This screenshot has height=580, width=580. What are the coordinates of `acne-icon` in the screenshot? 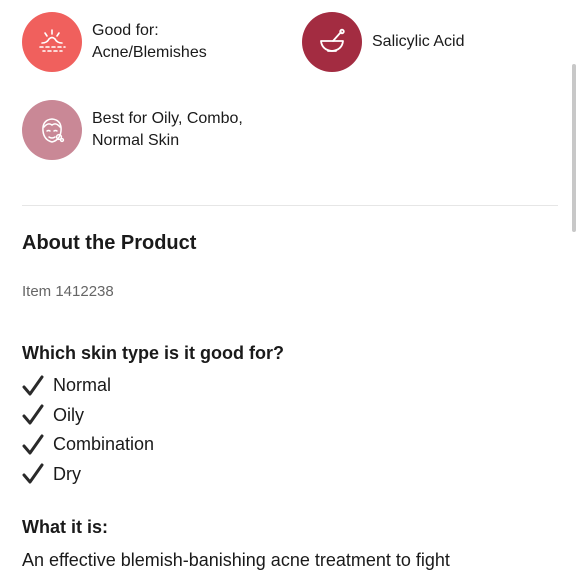 It's located at (52, 42).